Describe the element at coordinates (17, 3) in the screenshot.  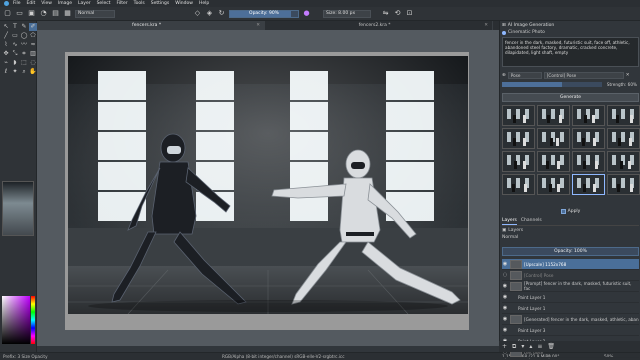
I see `menu-file: File` at that location.